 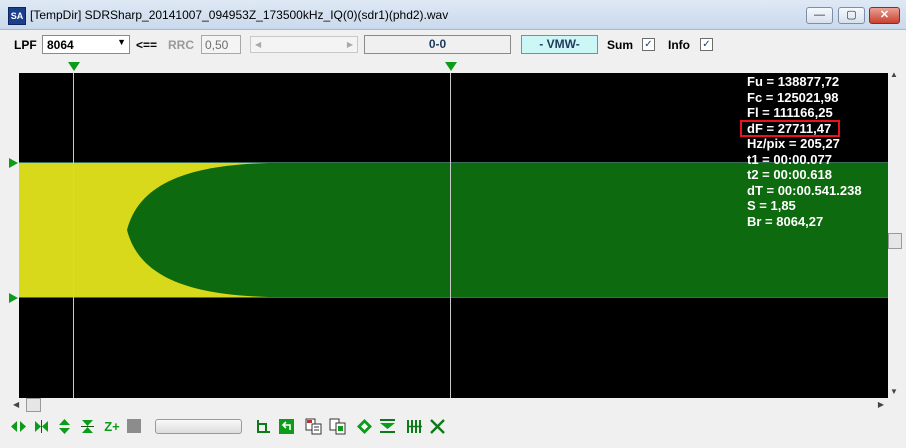 I want to click on rrc-input: 0,50, so click(x=221, y=44).